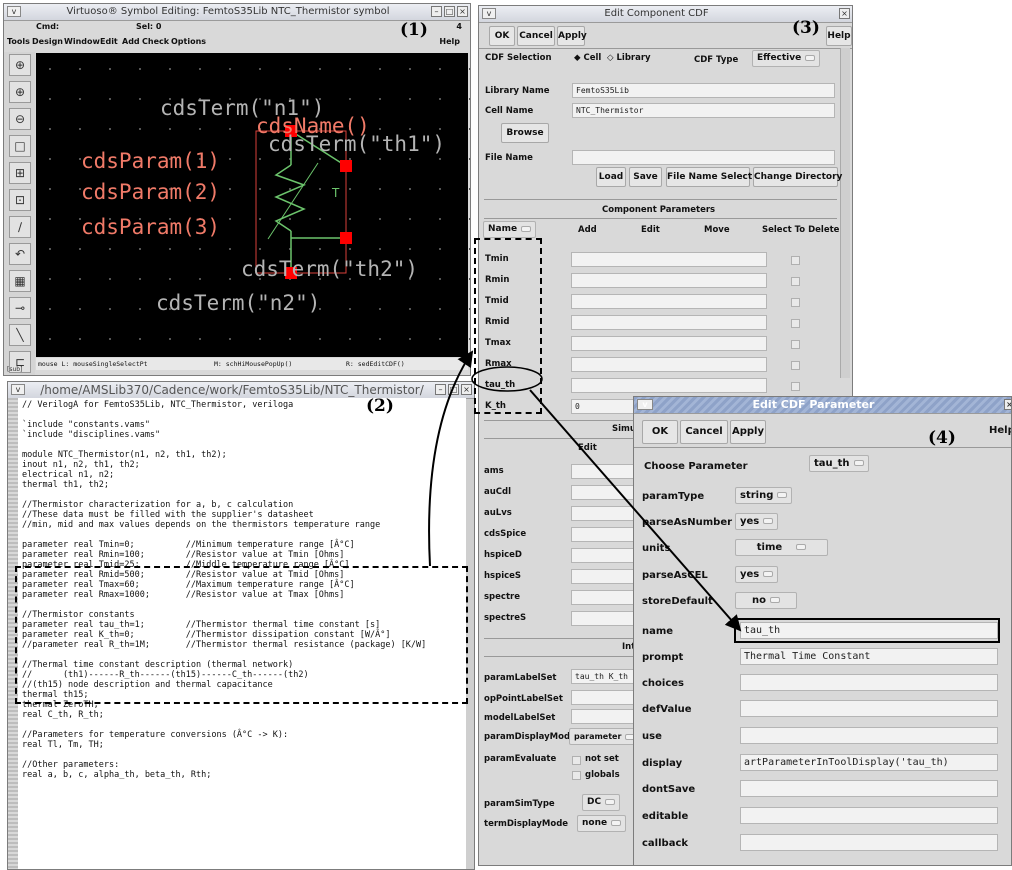 The image size is (1012, 870). What do you see at coordinates (869, 708) in the screenshot?
I see `def-value-field` at bounding box center [869, 708].